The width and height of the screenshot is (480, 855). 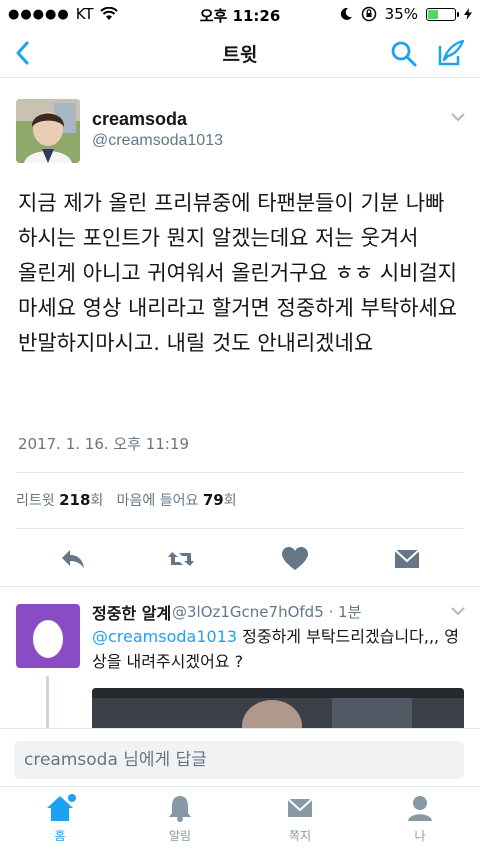 I want to click on tweet-stats: 리트윗 218회 마음에 들어요 79회, so click(x=126, y=500).